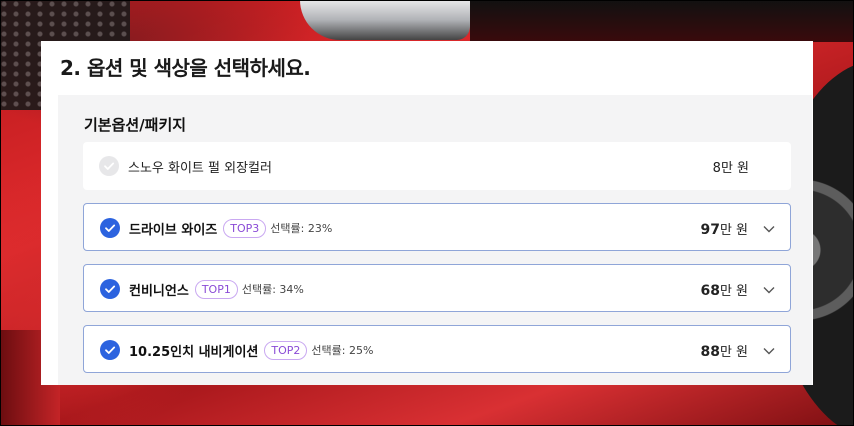 This screenshot has width=854, height=426. I want to click on option-item-navigation: 10.25인치 내비게이션 TOP2 선택률: 25% 88만 원, so click(437, 349).